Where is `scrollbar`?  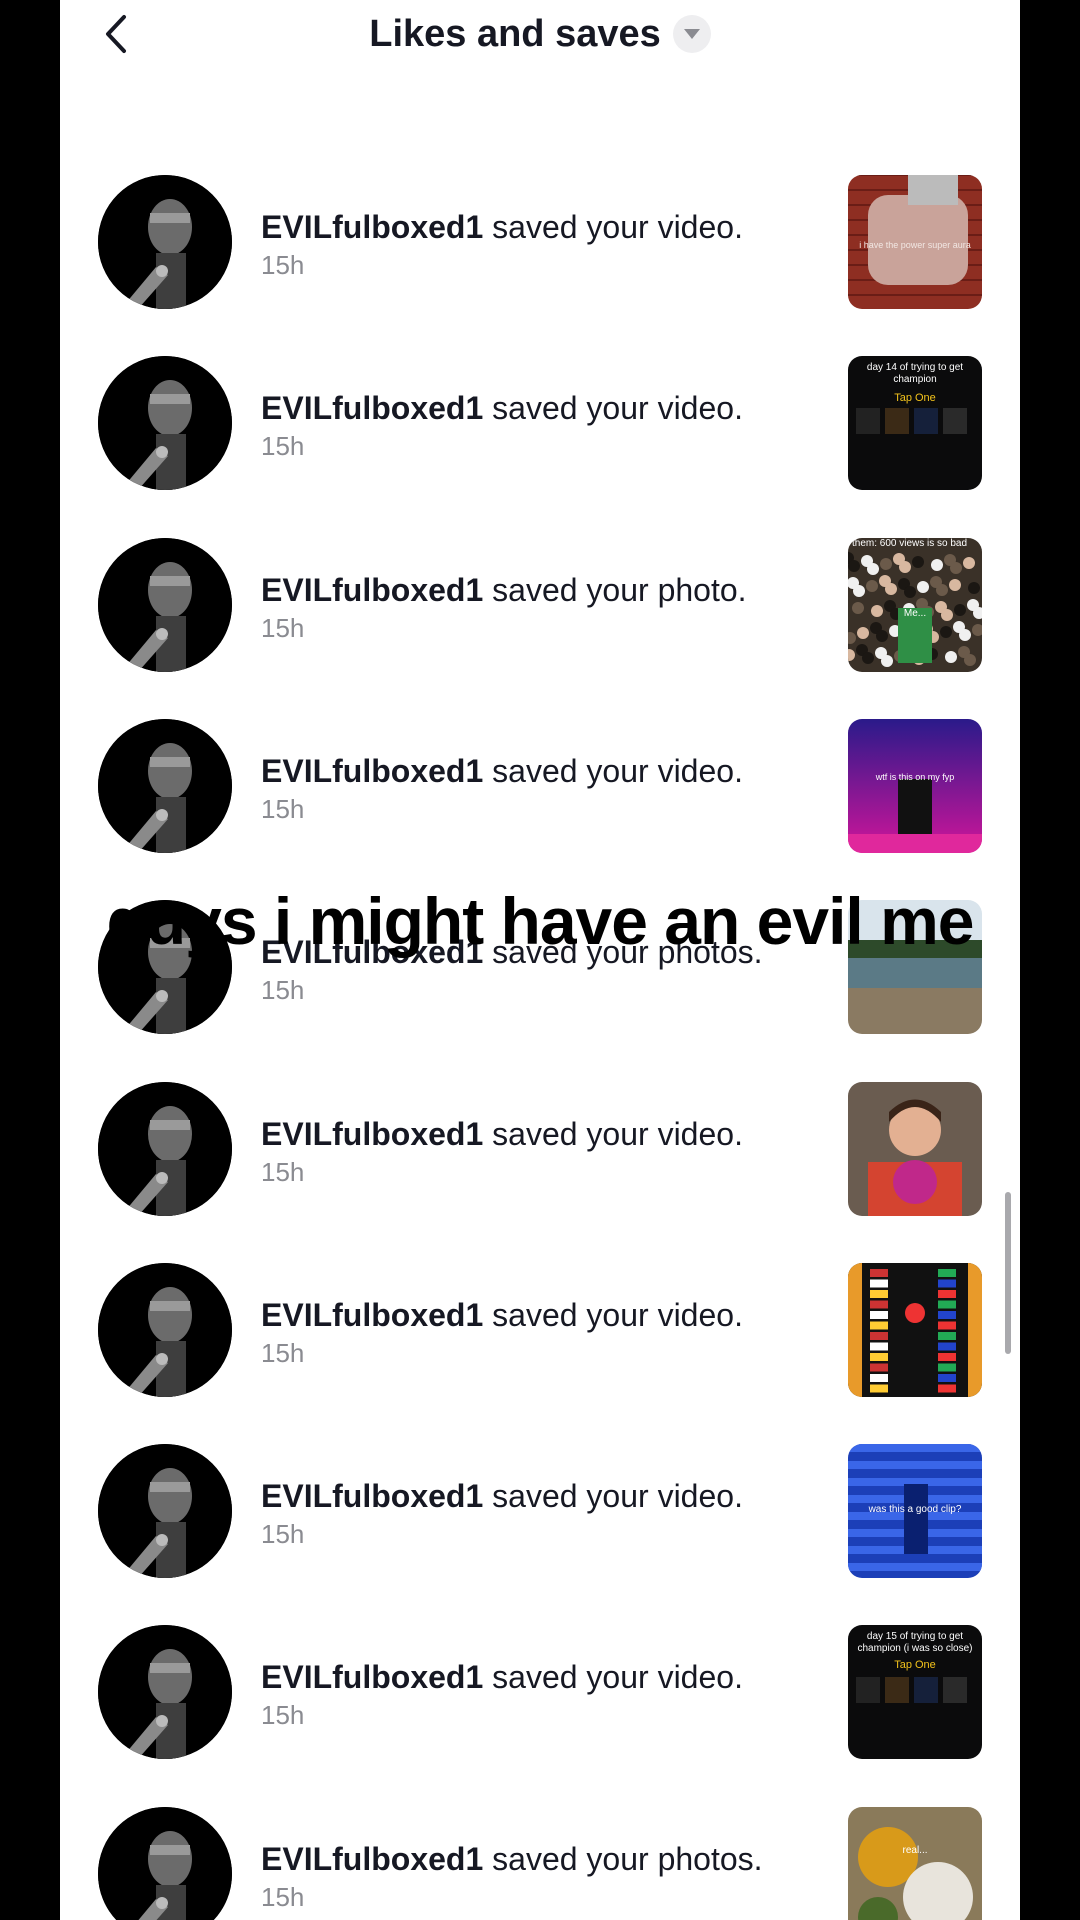 scrollbar is located at coordinates (1008, 1273).